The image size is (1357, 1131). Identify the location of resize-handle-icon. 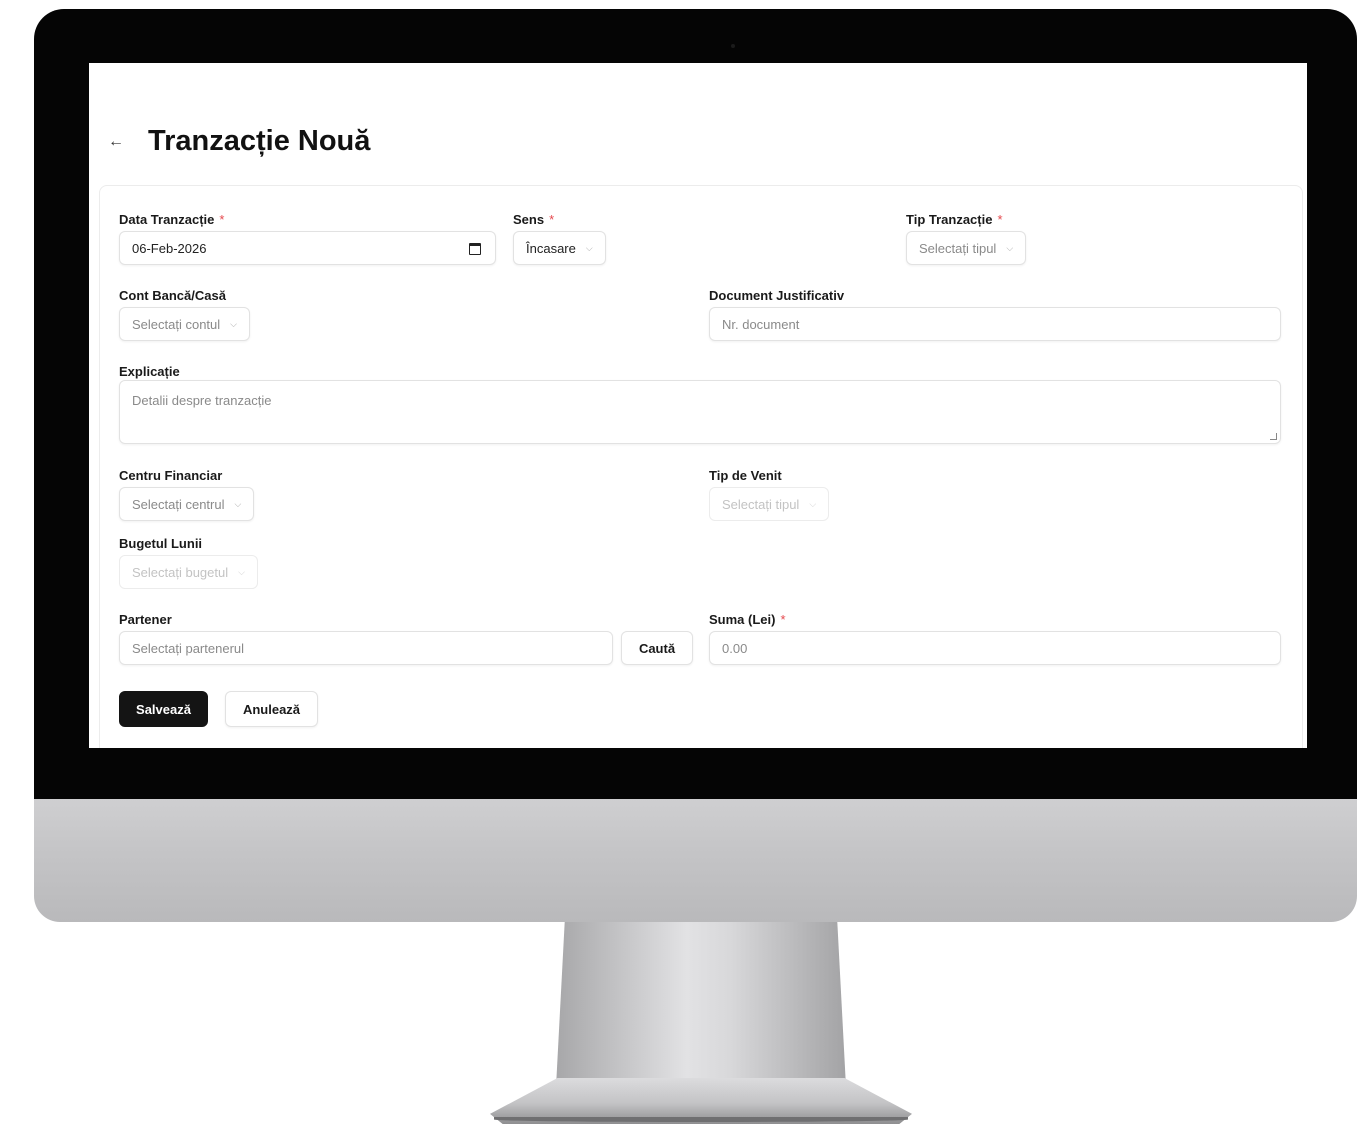
(1273, 436).